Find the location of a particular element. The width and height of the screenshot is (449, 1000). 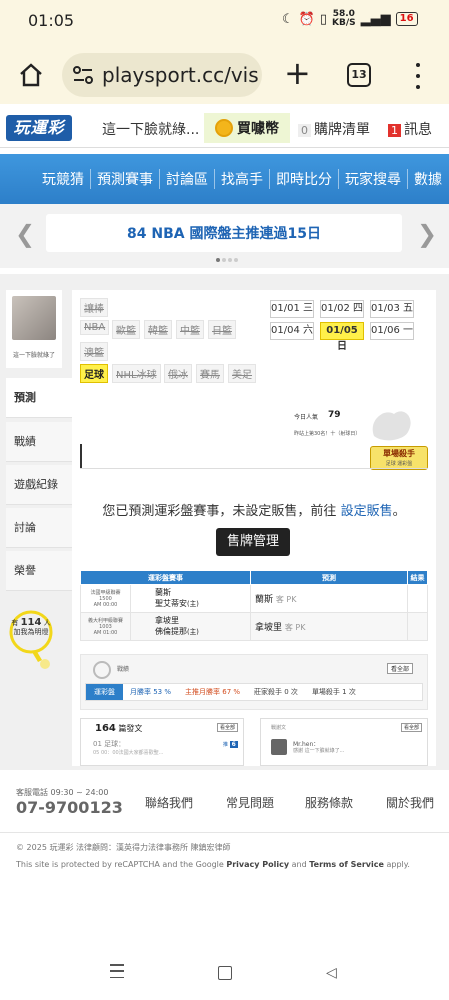

category-tab: 賽馬 is located at coordinates (210, 373).